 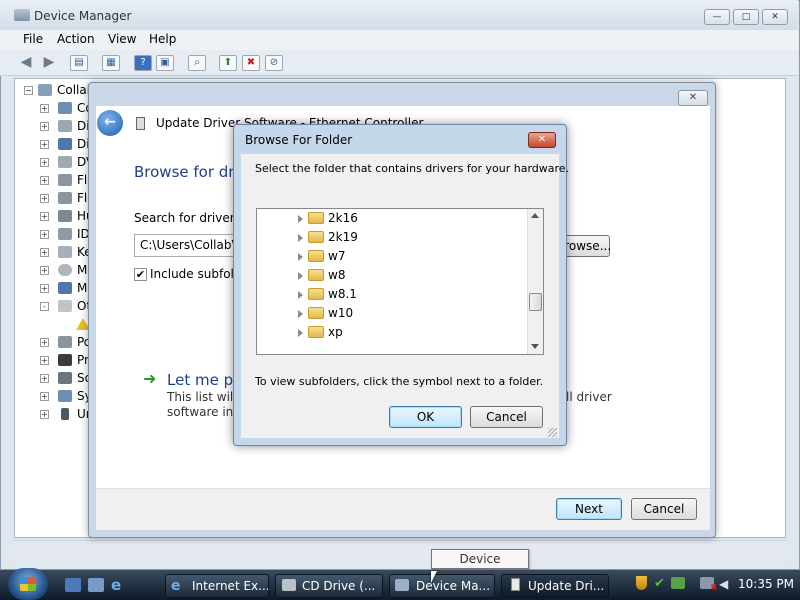 I want to click on checkmark-icon: ✔, so click(x=659, y=583).